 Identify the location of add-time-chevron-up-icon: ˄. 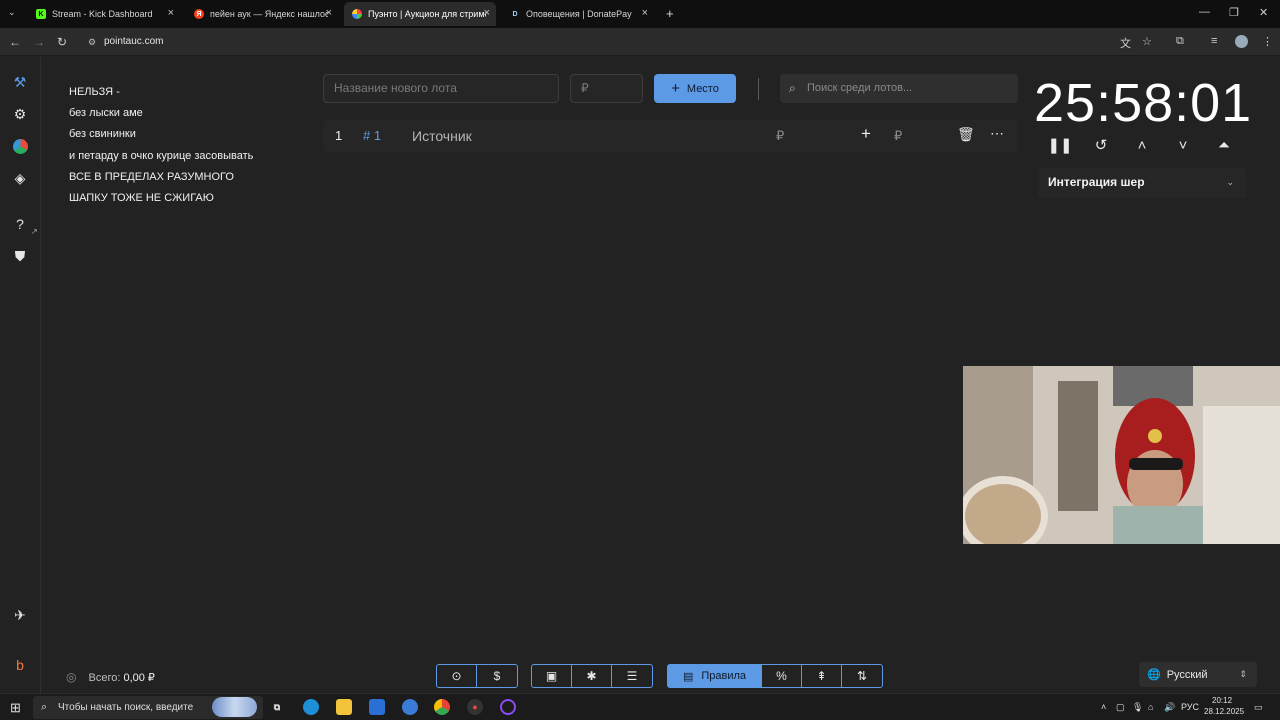
(1142, 145).